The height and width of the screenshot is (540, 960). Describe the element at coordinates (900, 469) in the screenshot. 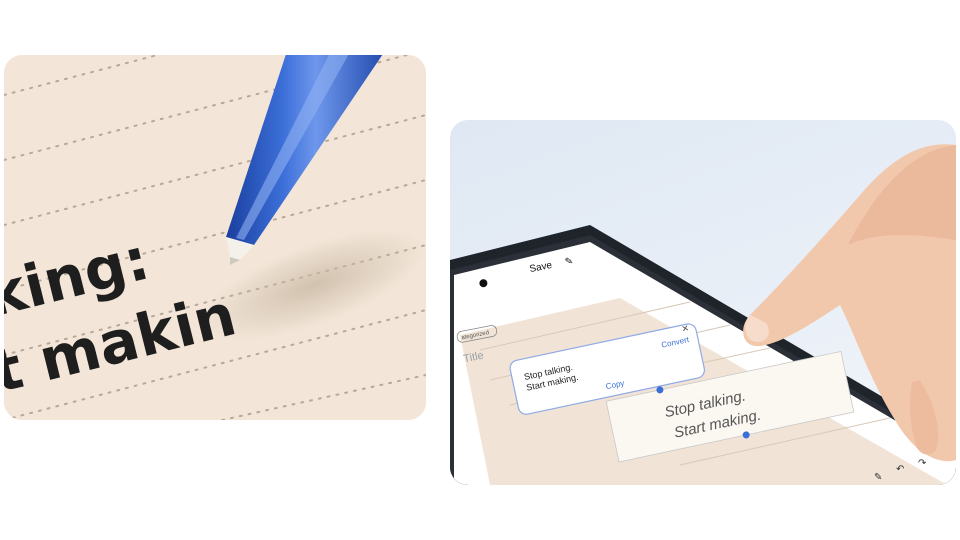

I see `undo-icon: ↶` at that location.